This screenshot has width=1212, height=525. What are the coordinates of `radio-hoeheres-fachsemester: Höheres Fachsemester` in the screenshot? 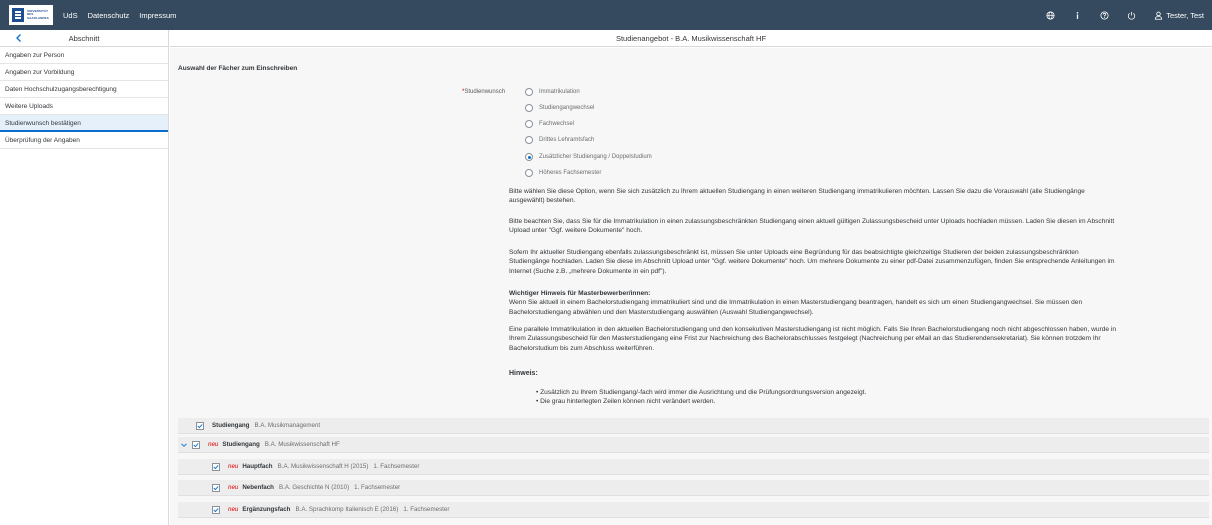 It's located at (563, 173).